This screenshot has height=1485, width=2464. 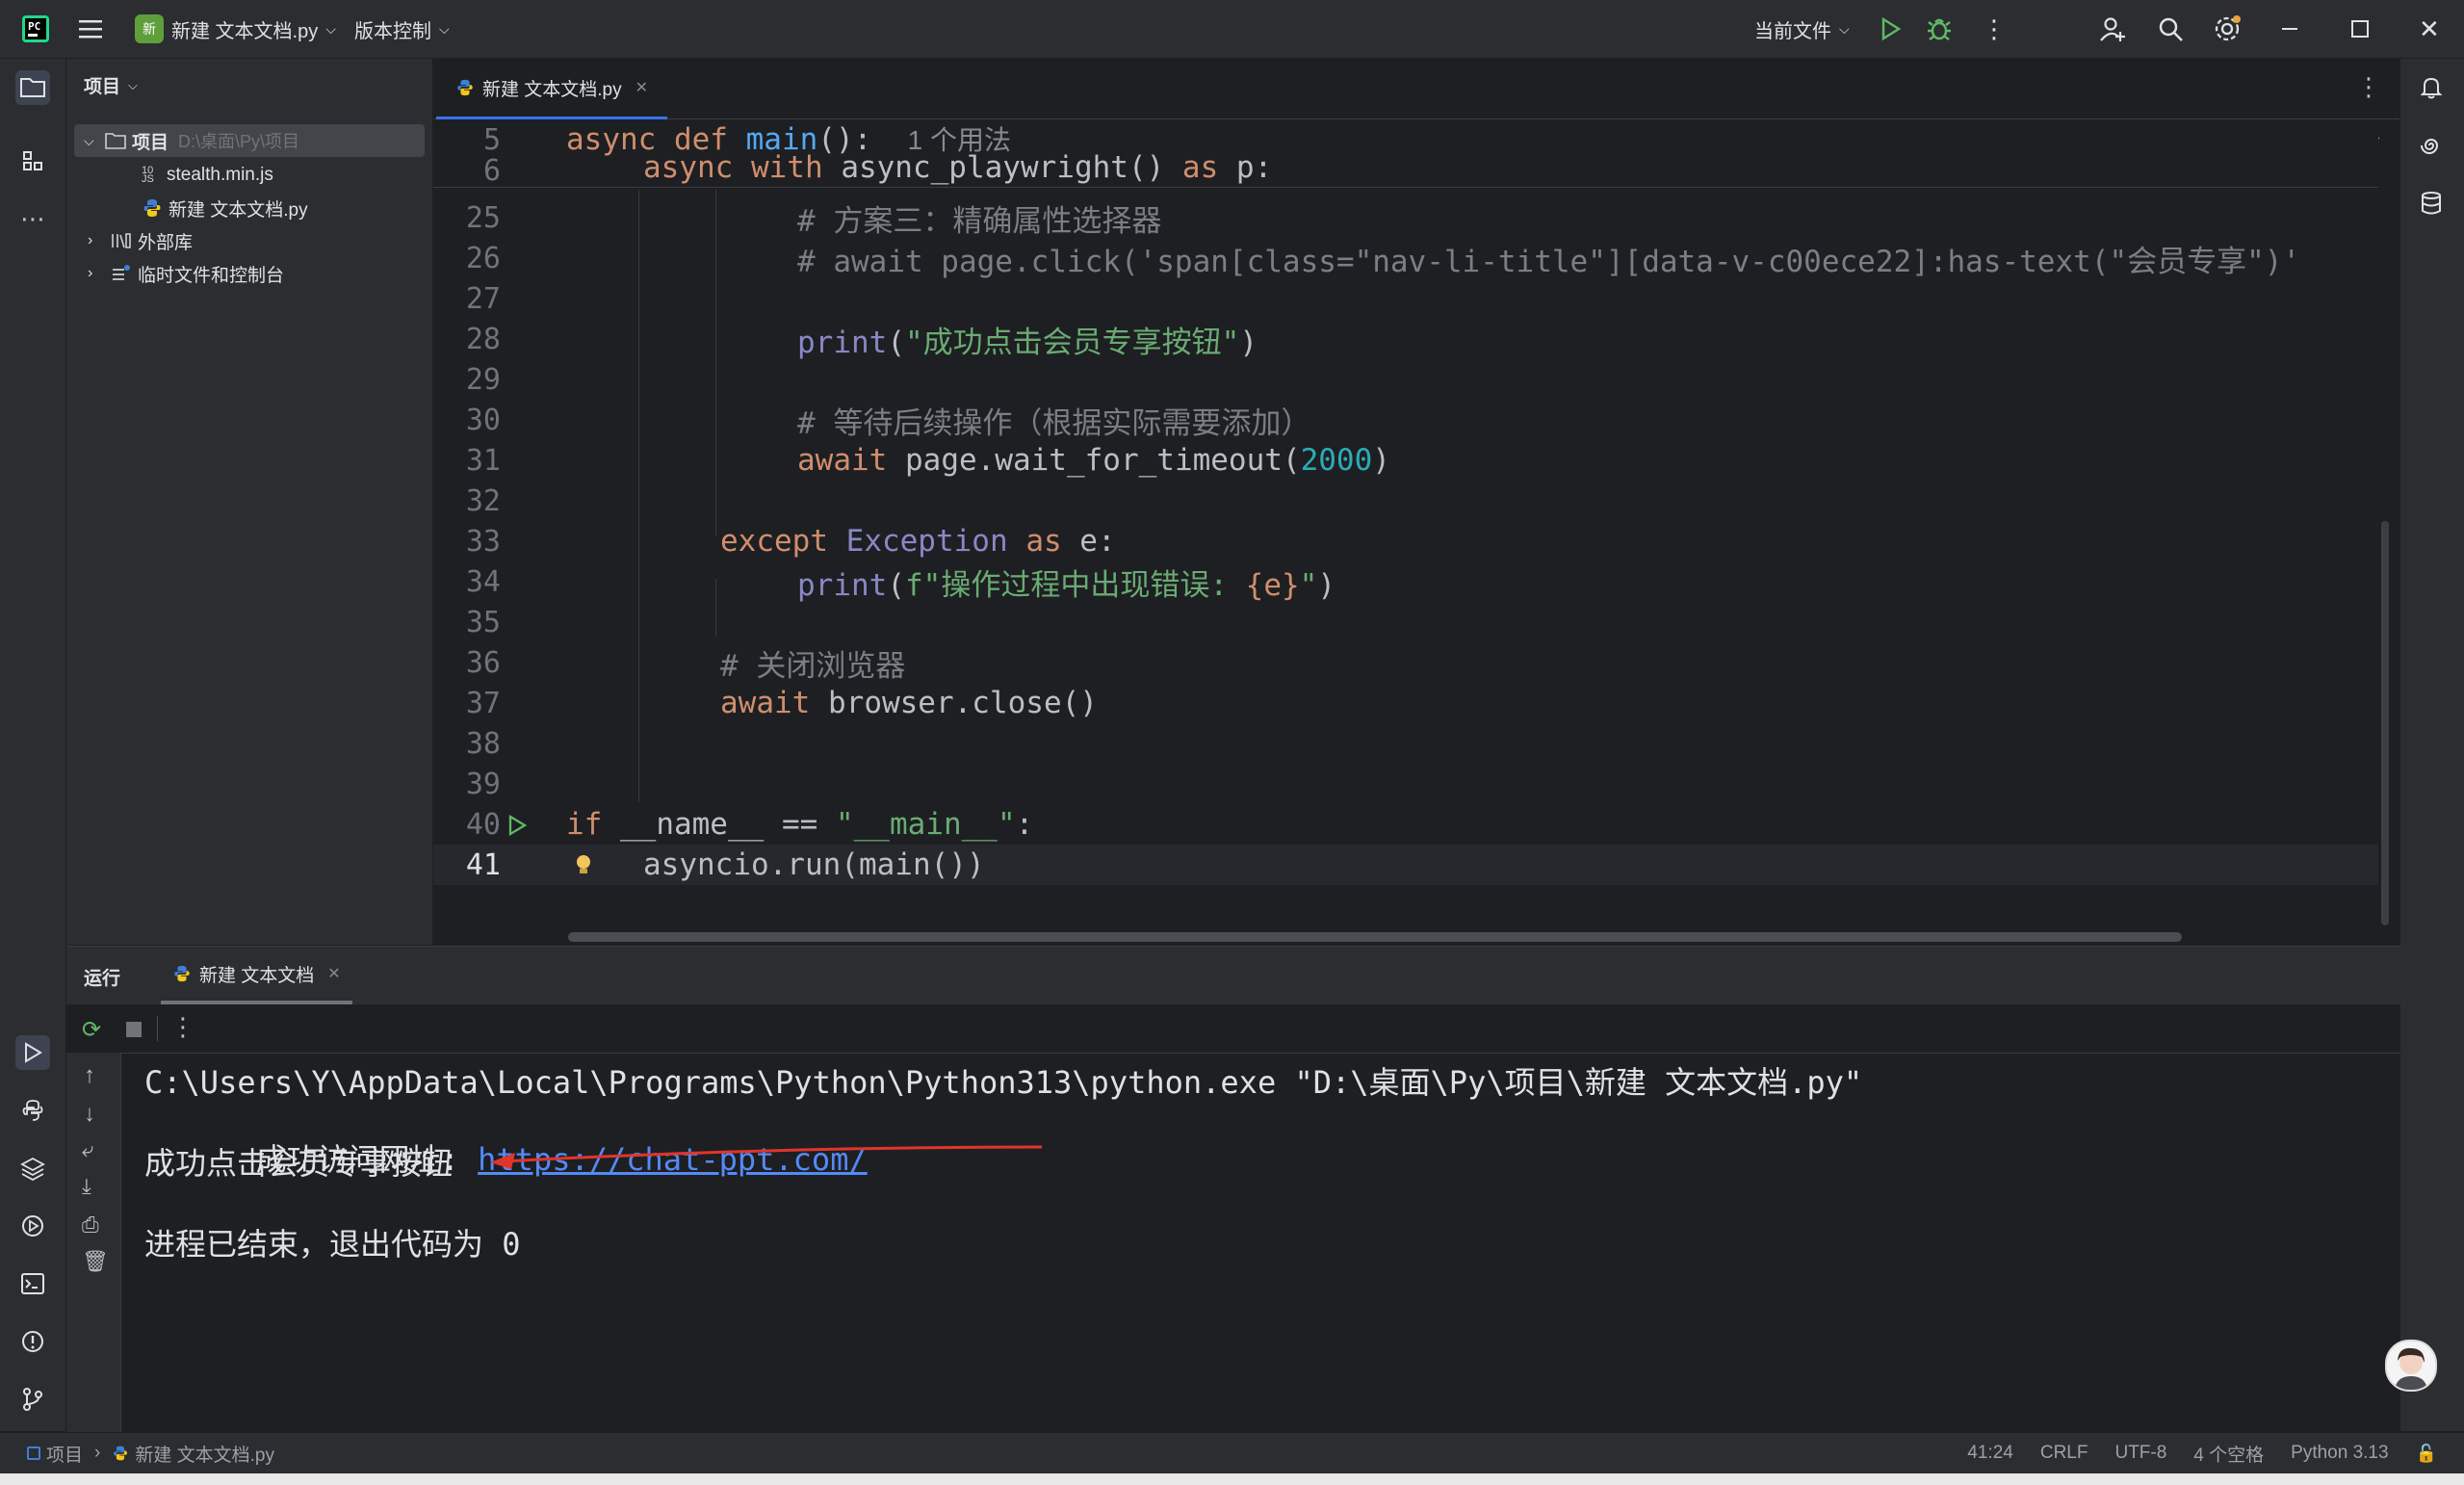 I want to click on structure-tool-button, so click(x=32, y=160).